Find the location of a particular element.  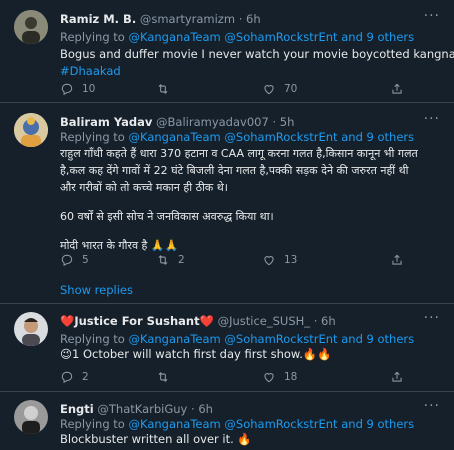

author-name: Engti is located at coordinates (77, 409).